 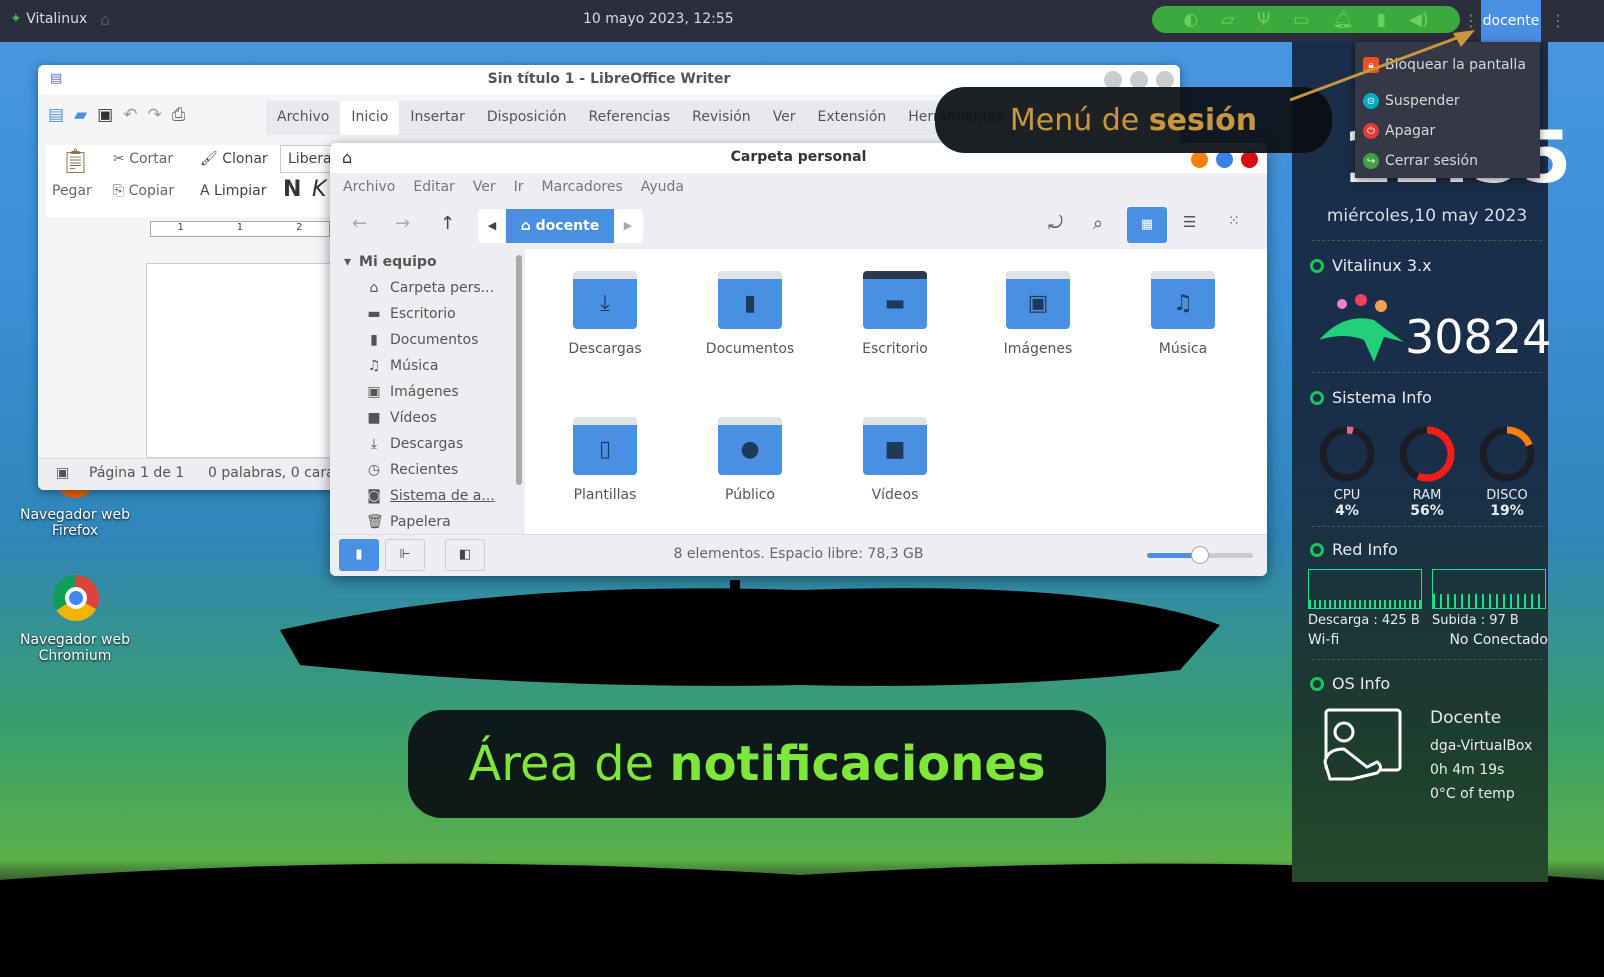 What do you see at coordinates (1098, 223) in the screenshot?
I see `search-icon: ⌕` at bounding box center [1098, 223].